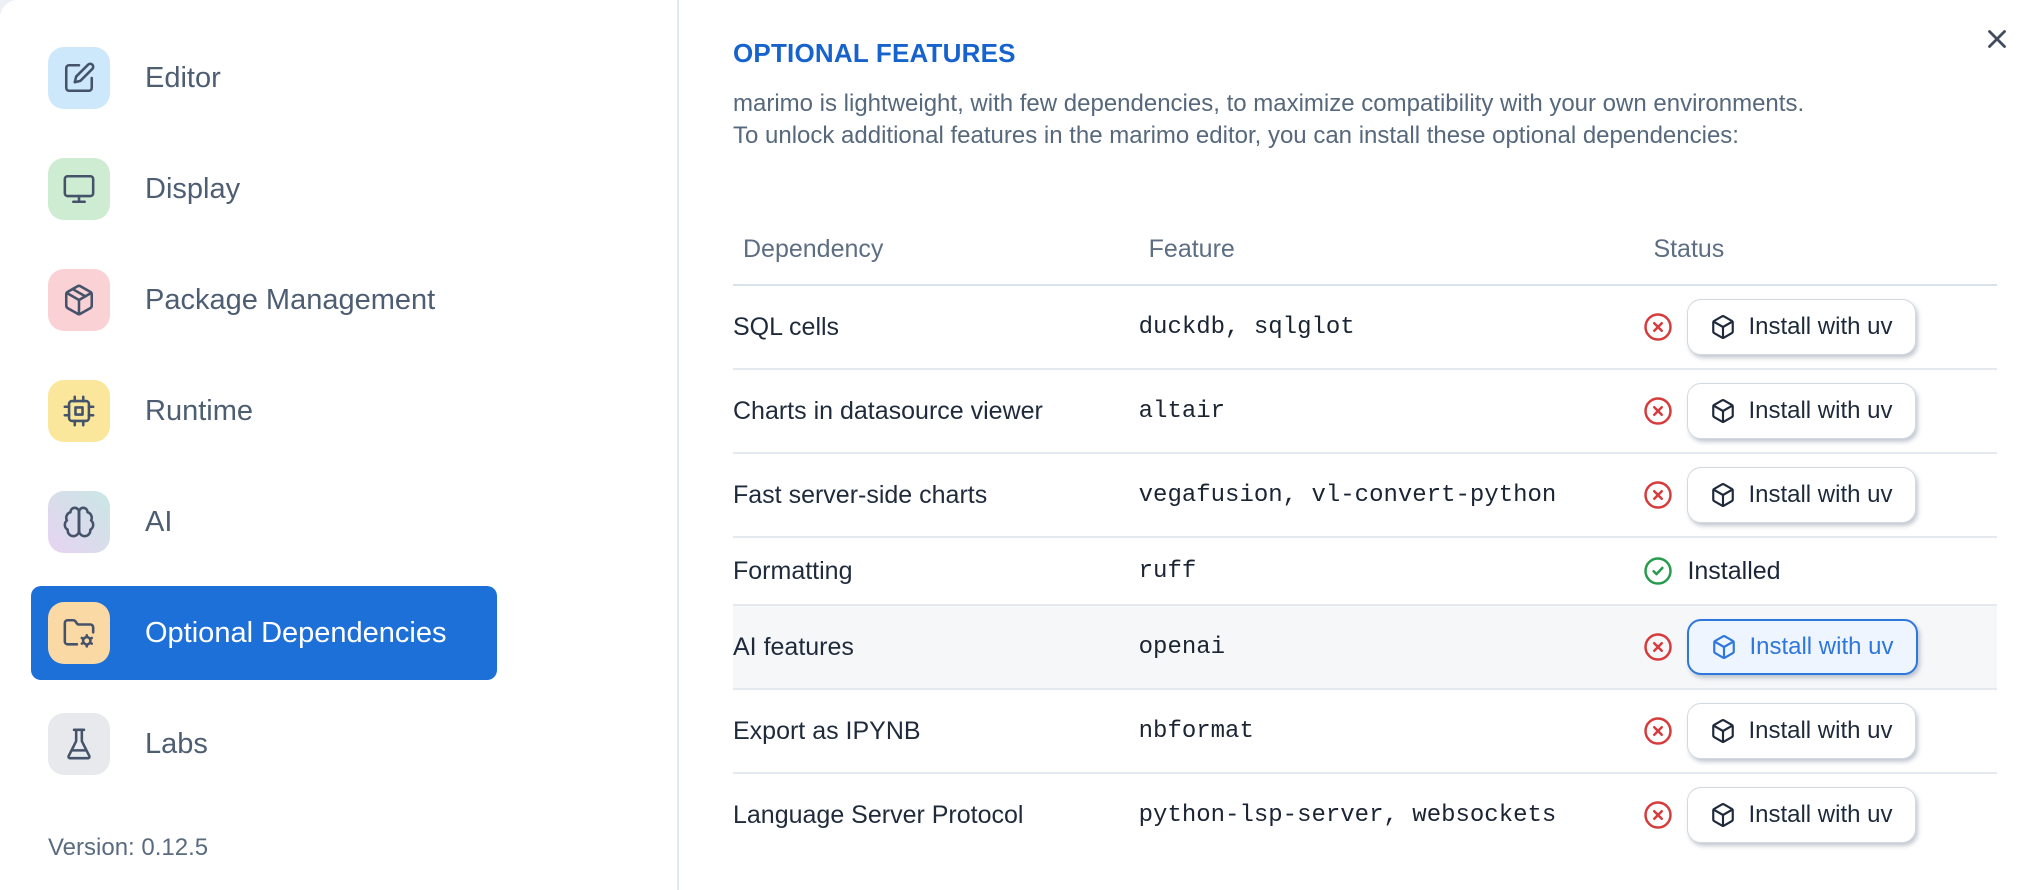  Describe the element at coordinates (1391, 731) in the screenshot. I see `feature-cell: nbformat` at that location.